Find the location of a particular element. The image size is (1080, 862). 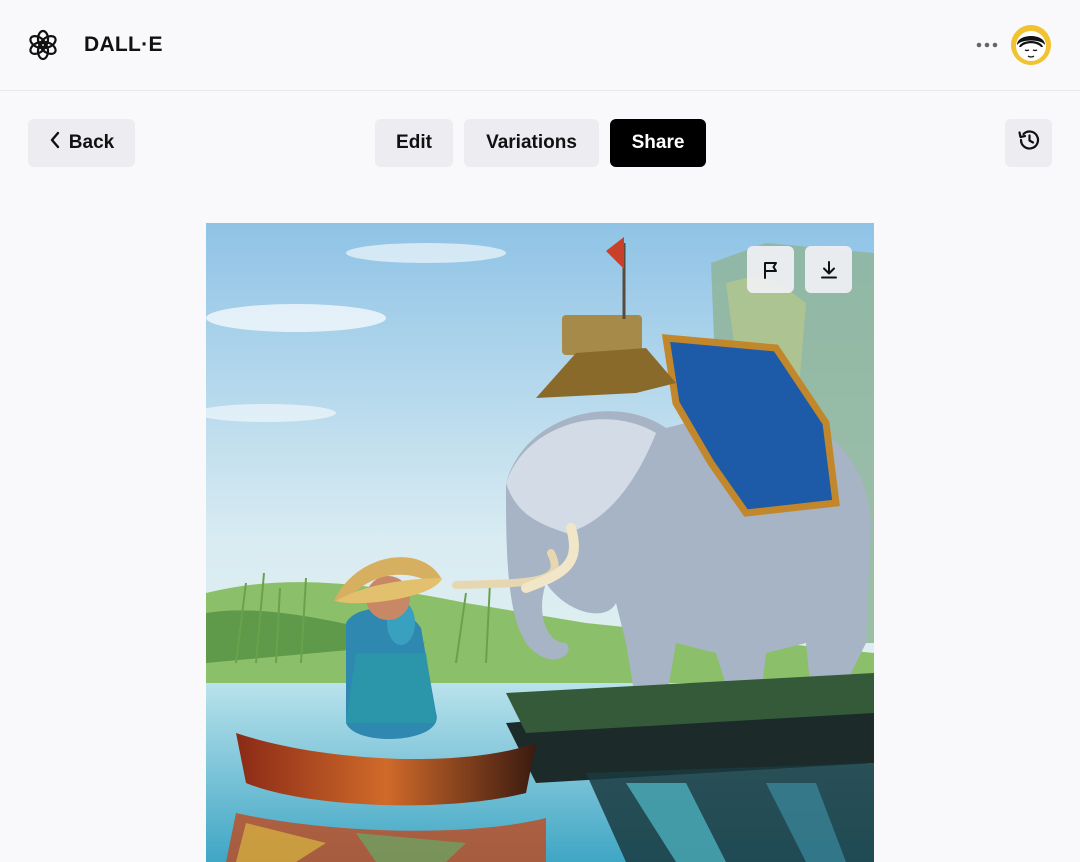

chevron-left-icon is located at coordinates (55, 143).